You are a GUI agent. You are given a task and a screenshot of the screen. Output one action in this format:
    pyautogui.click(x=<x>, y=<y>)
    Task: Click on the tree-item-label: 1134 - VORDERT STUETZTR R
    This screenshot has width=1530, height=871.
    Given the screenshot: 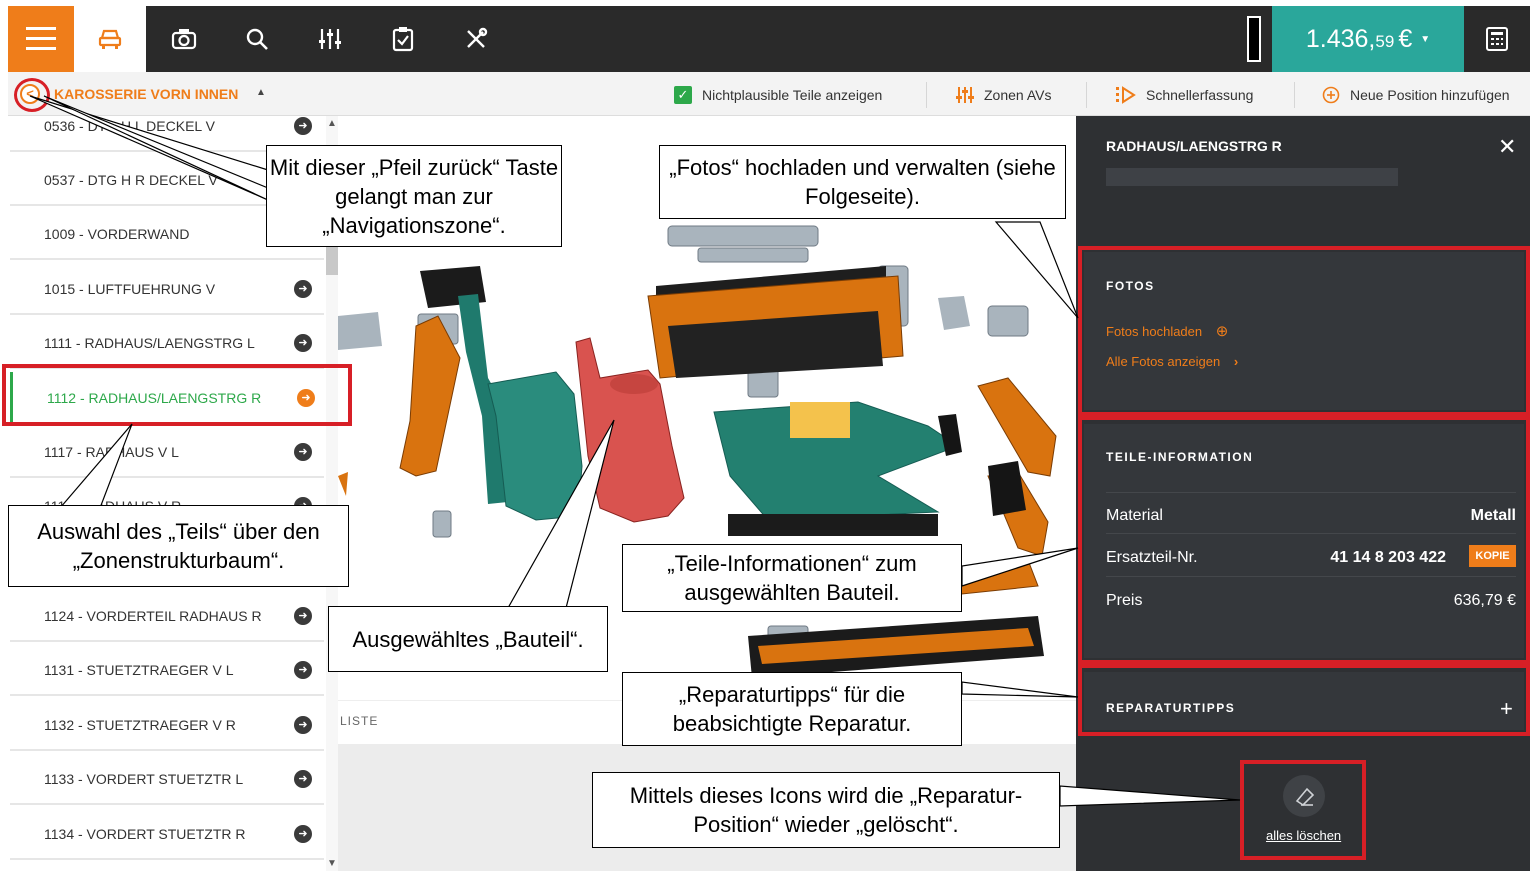 What is the action you would take?
    pyautogui.click(x=145, y=834)
    